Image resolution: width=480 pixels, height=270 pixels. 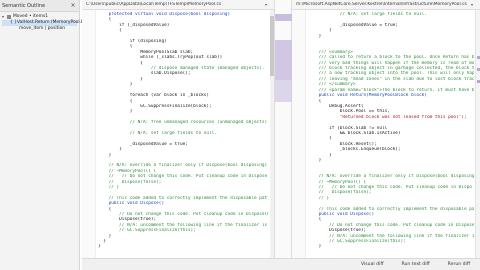 I want to click on right-overview-ruler, so click(x=477, y=134).